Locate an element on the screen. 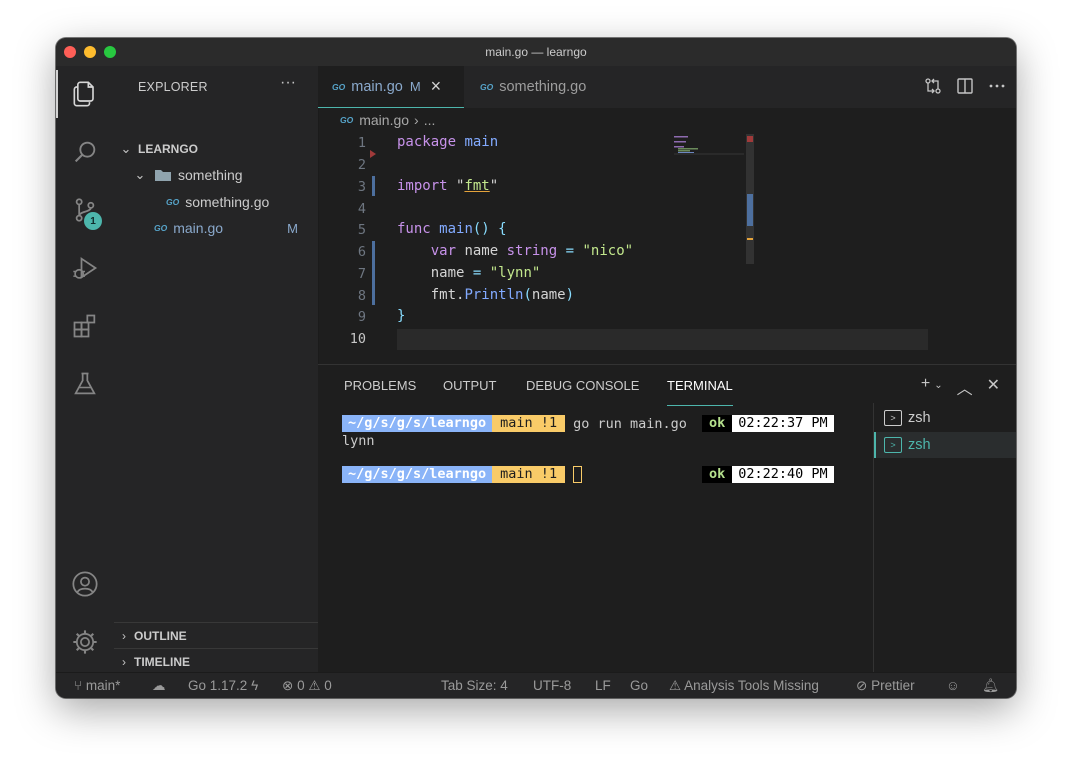 This screenshot has width=1072, height=772. explorer-activity-button is located at coordinates (85, 94).